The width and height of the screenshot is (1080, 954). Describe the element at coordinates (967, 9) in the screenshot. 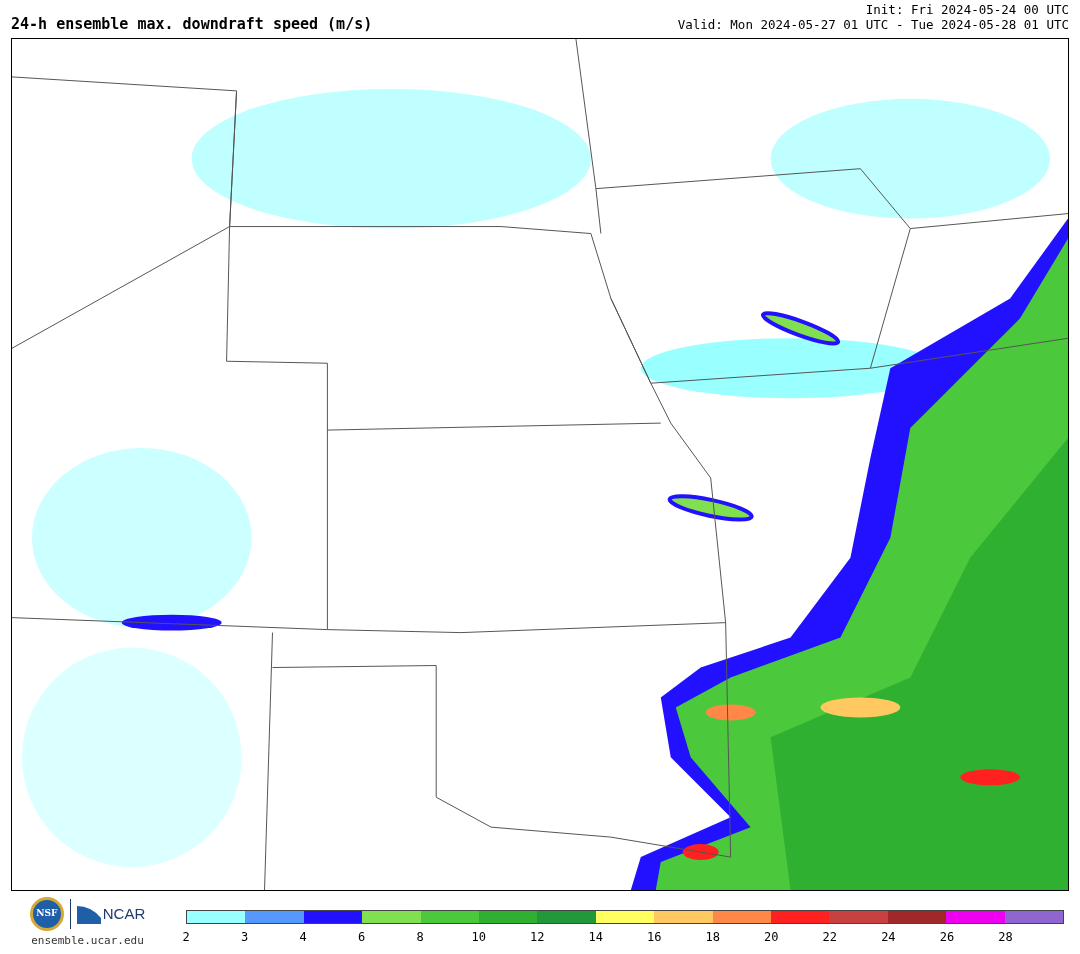

I see `init-time: Init: Fri 2024-05-24 00 UTC` at that location.